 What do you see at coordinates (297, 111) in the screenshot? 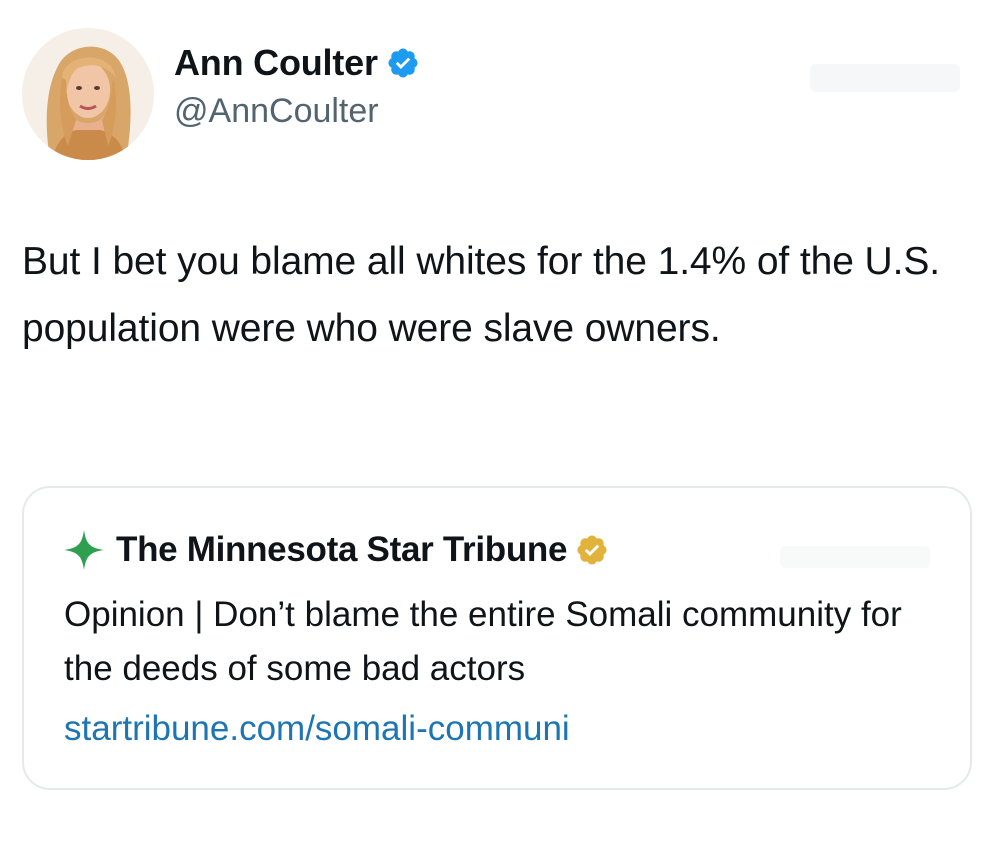
I see `author-handle: @AnnCoulter` at bounding box center [297, 111].